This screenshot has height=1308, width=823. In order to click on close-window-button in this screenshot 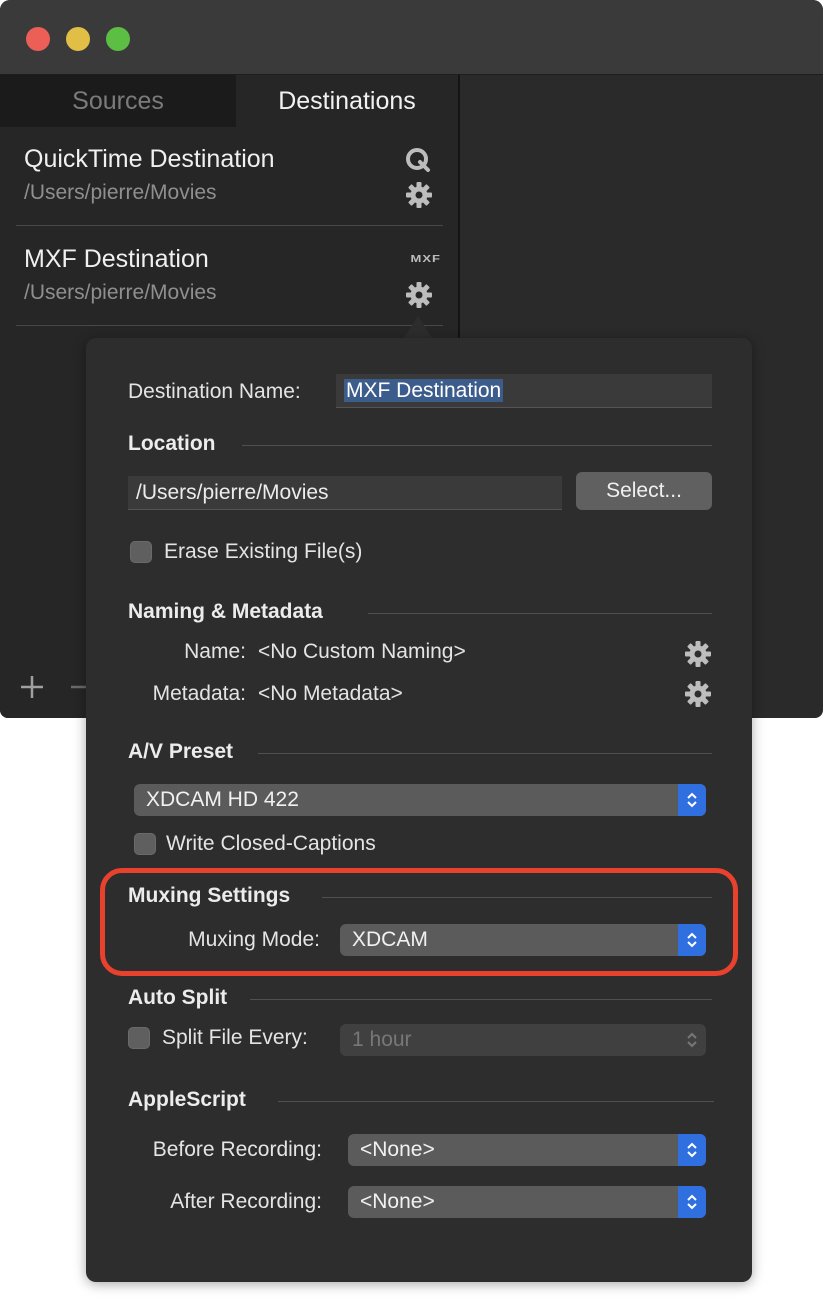, I will do `click(38, 39)`.